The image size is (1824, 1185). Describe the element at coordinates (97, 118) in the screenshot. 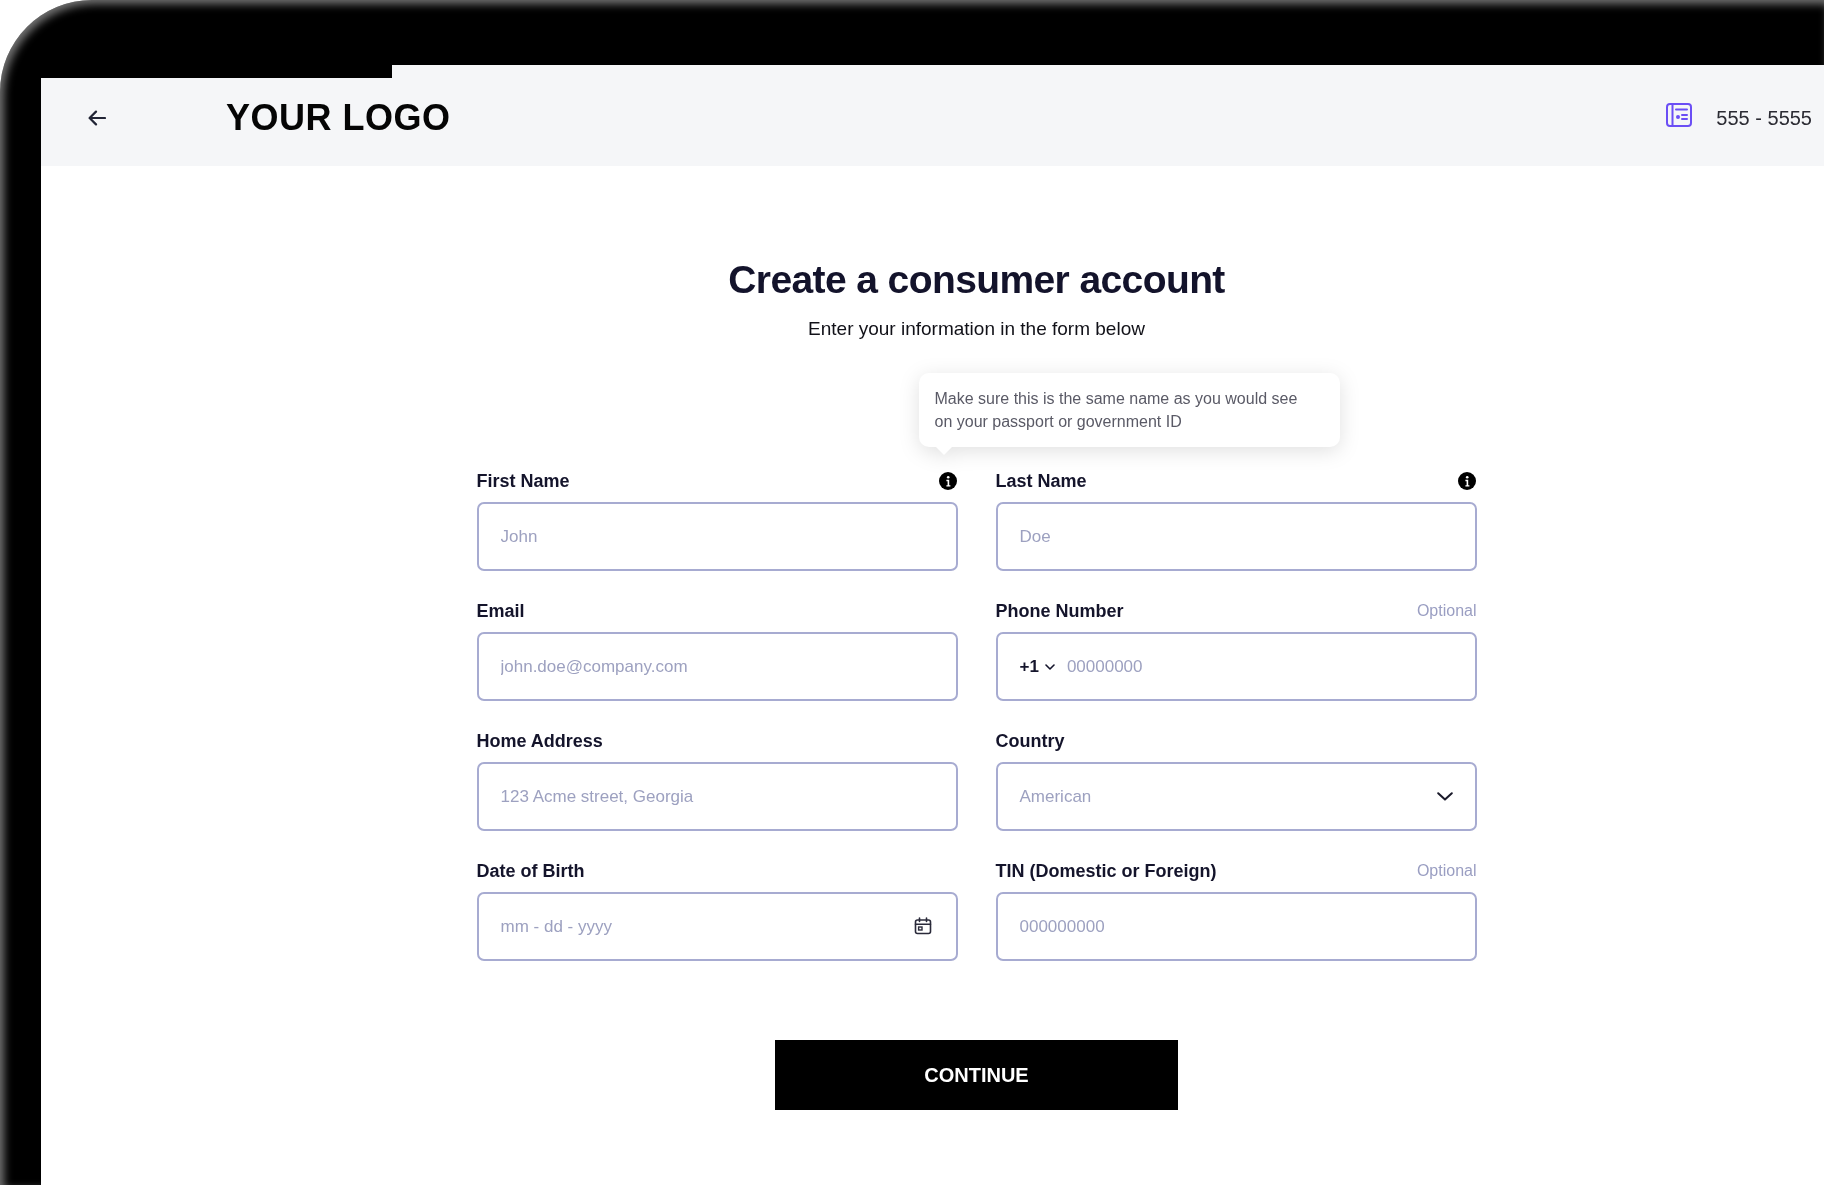

I see `back-arrow-icon` at that location.